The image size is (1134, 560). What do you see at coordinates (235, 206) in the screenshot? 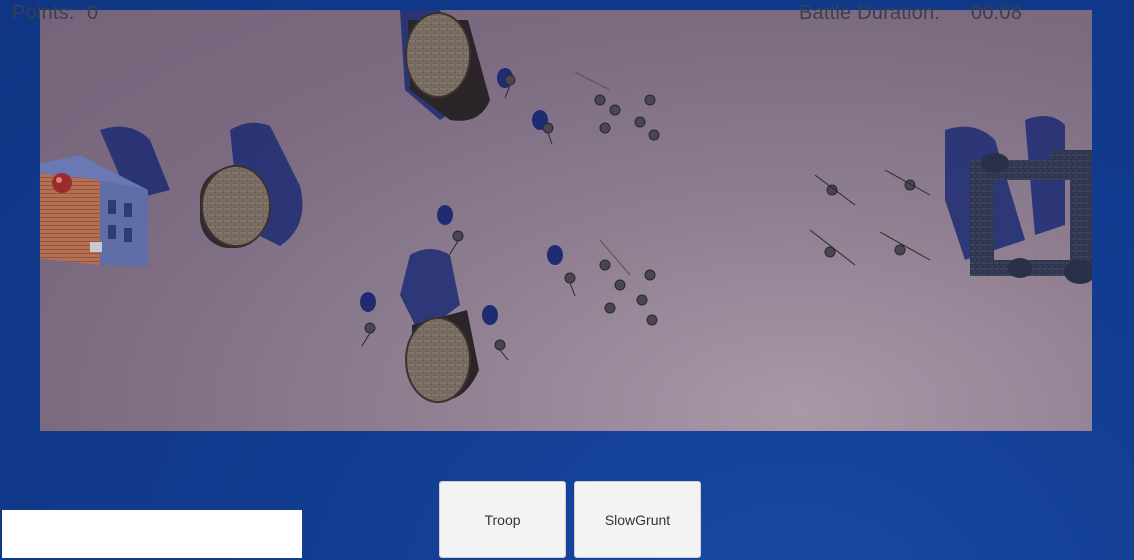
I see `stone-tower-left` at bounding box center [235, 206].